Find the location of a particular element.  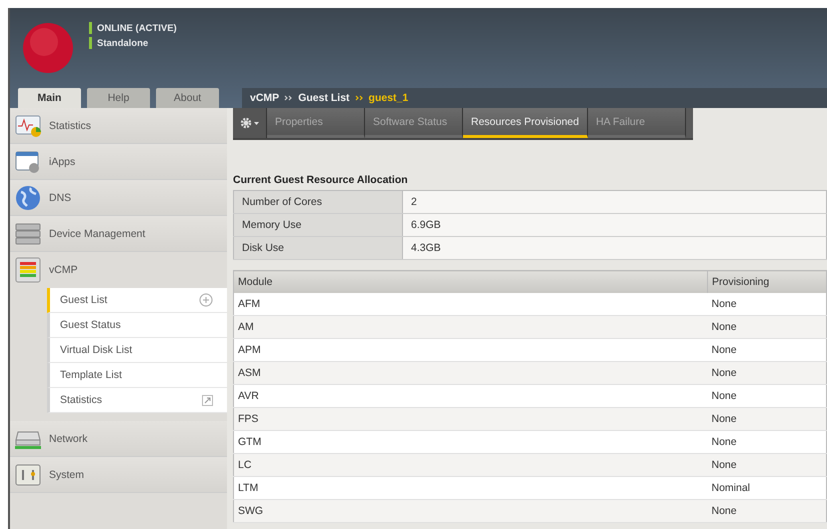

table-cell: LTM is located at coordinates (471, 488).